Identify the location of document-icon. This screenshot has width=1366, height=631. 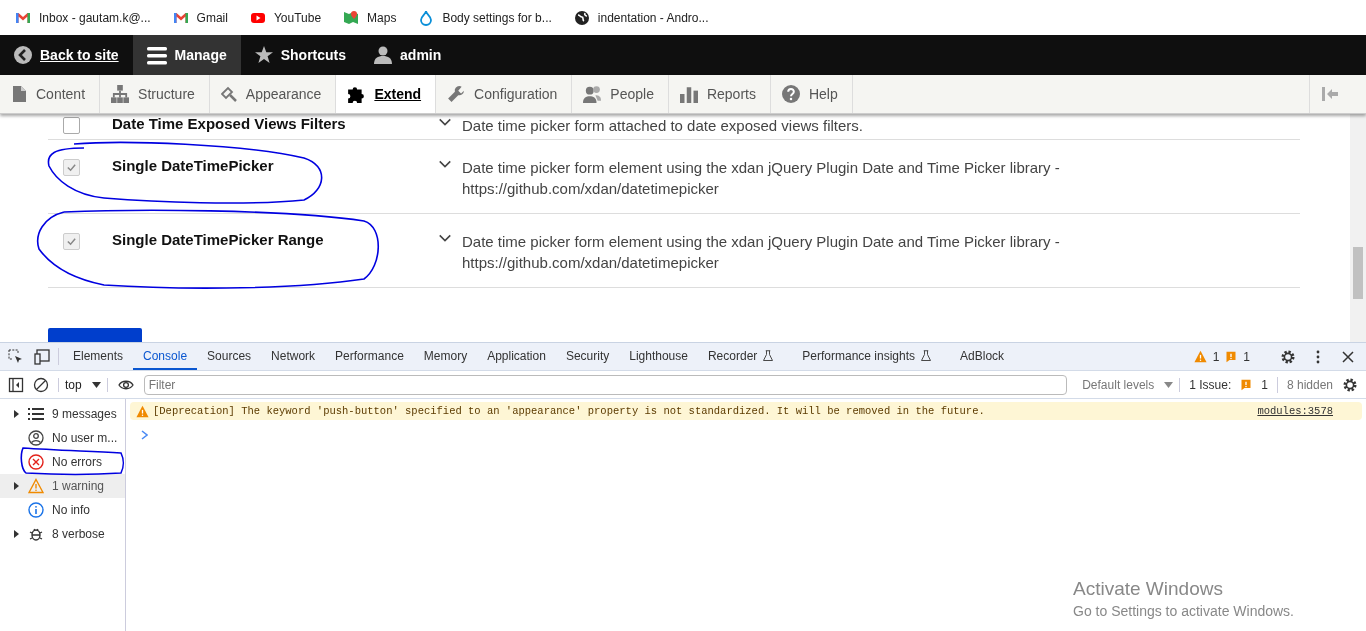
(19, 94).